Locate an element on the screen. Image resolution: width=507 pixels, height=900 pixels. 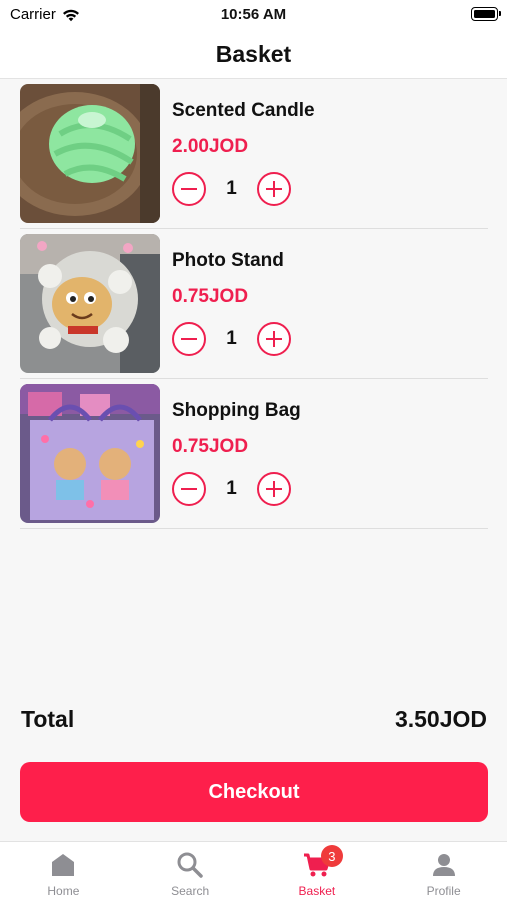
product-name: Shopping Bag is located at coordinates (236, 410).